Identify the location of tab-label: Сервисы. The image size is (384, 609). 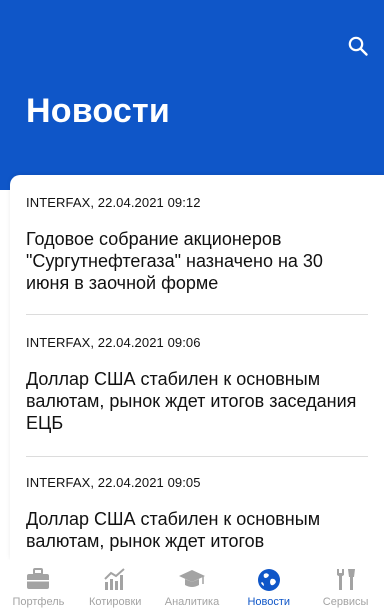
(345, 602).